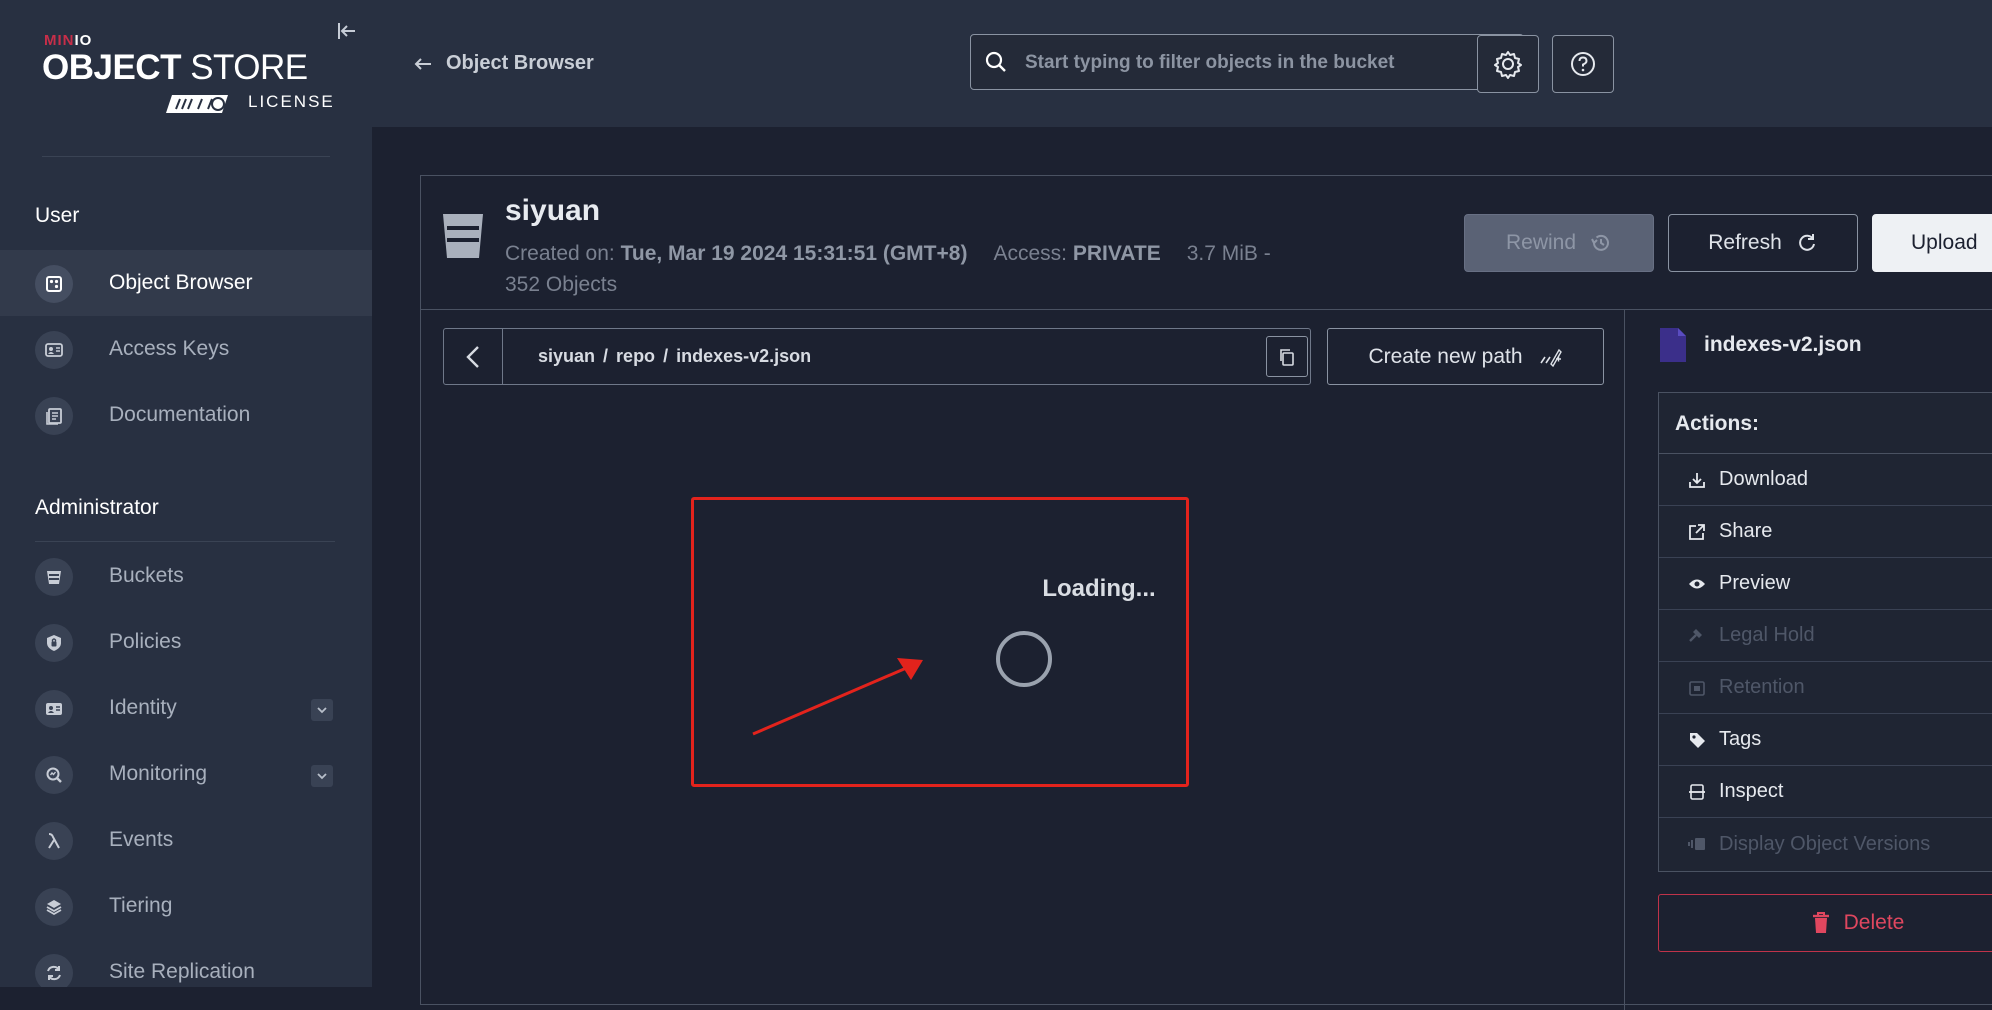 This screenshot has height=1010, width=1992. I want to click on sidebar-item-buckets: Buckets, so click(186, 576).